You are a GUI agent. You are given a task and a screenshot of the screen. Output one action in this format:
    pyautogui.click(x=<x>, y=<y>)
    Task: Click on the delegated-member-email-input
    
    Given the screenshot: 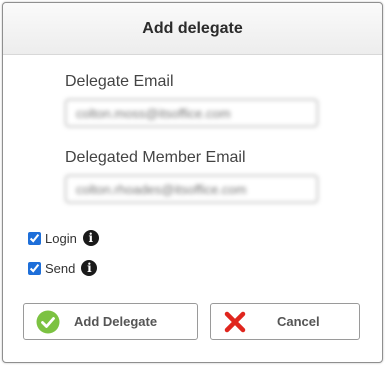 What is the action you would take?
    pyautogui.click(x=191, y=189)
    